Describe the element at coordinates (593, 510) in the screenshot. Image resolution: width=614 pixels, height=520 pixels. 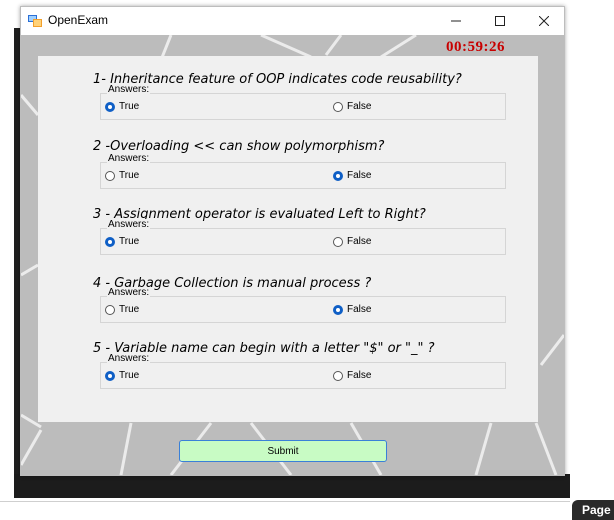
I see `page-tab: Page` at that location.